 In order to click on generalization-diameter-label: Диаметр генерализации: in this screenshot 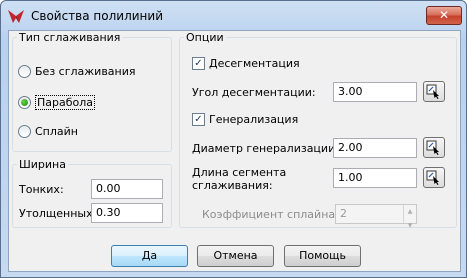, I will do `click(265, 148)`.